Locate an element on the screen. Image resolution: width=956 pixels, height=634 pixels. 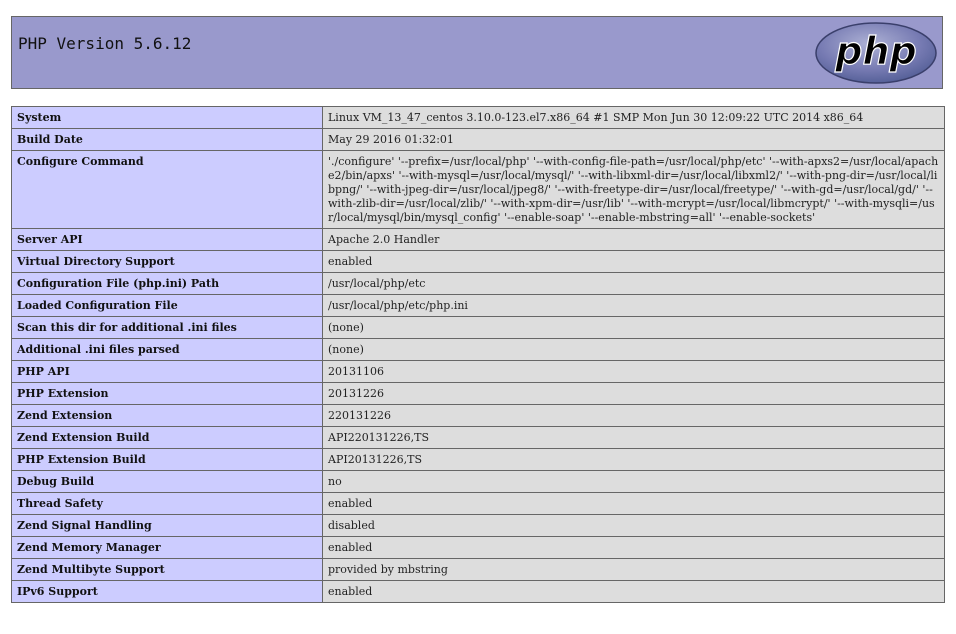
table-row: Build Date May 29 2016 01:32:01 is located at coordinates (478, 139).